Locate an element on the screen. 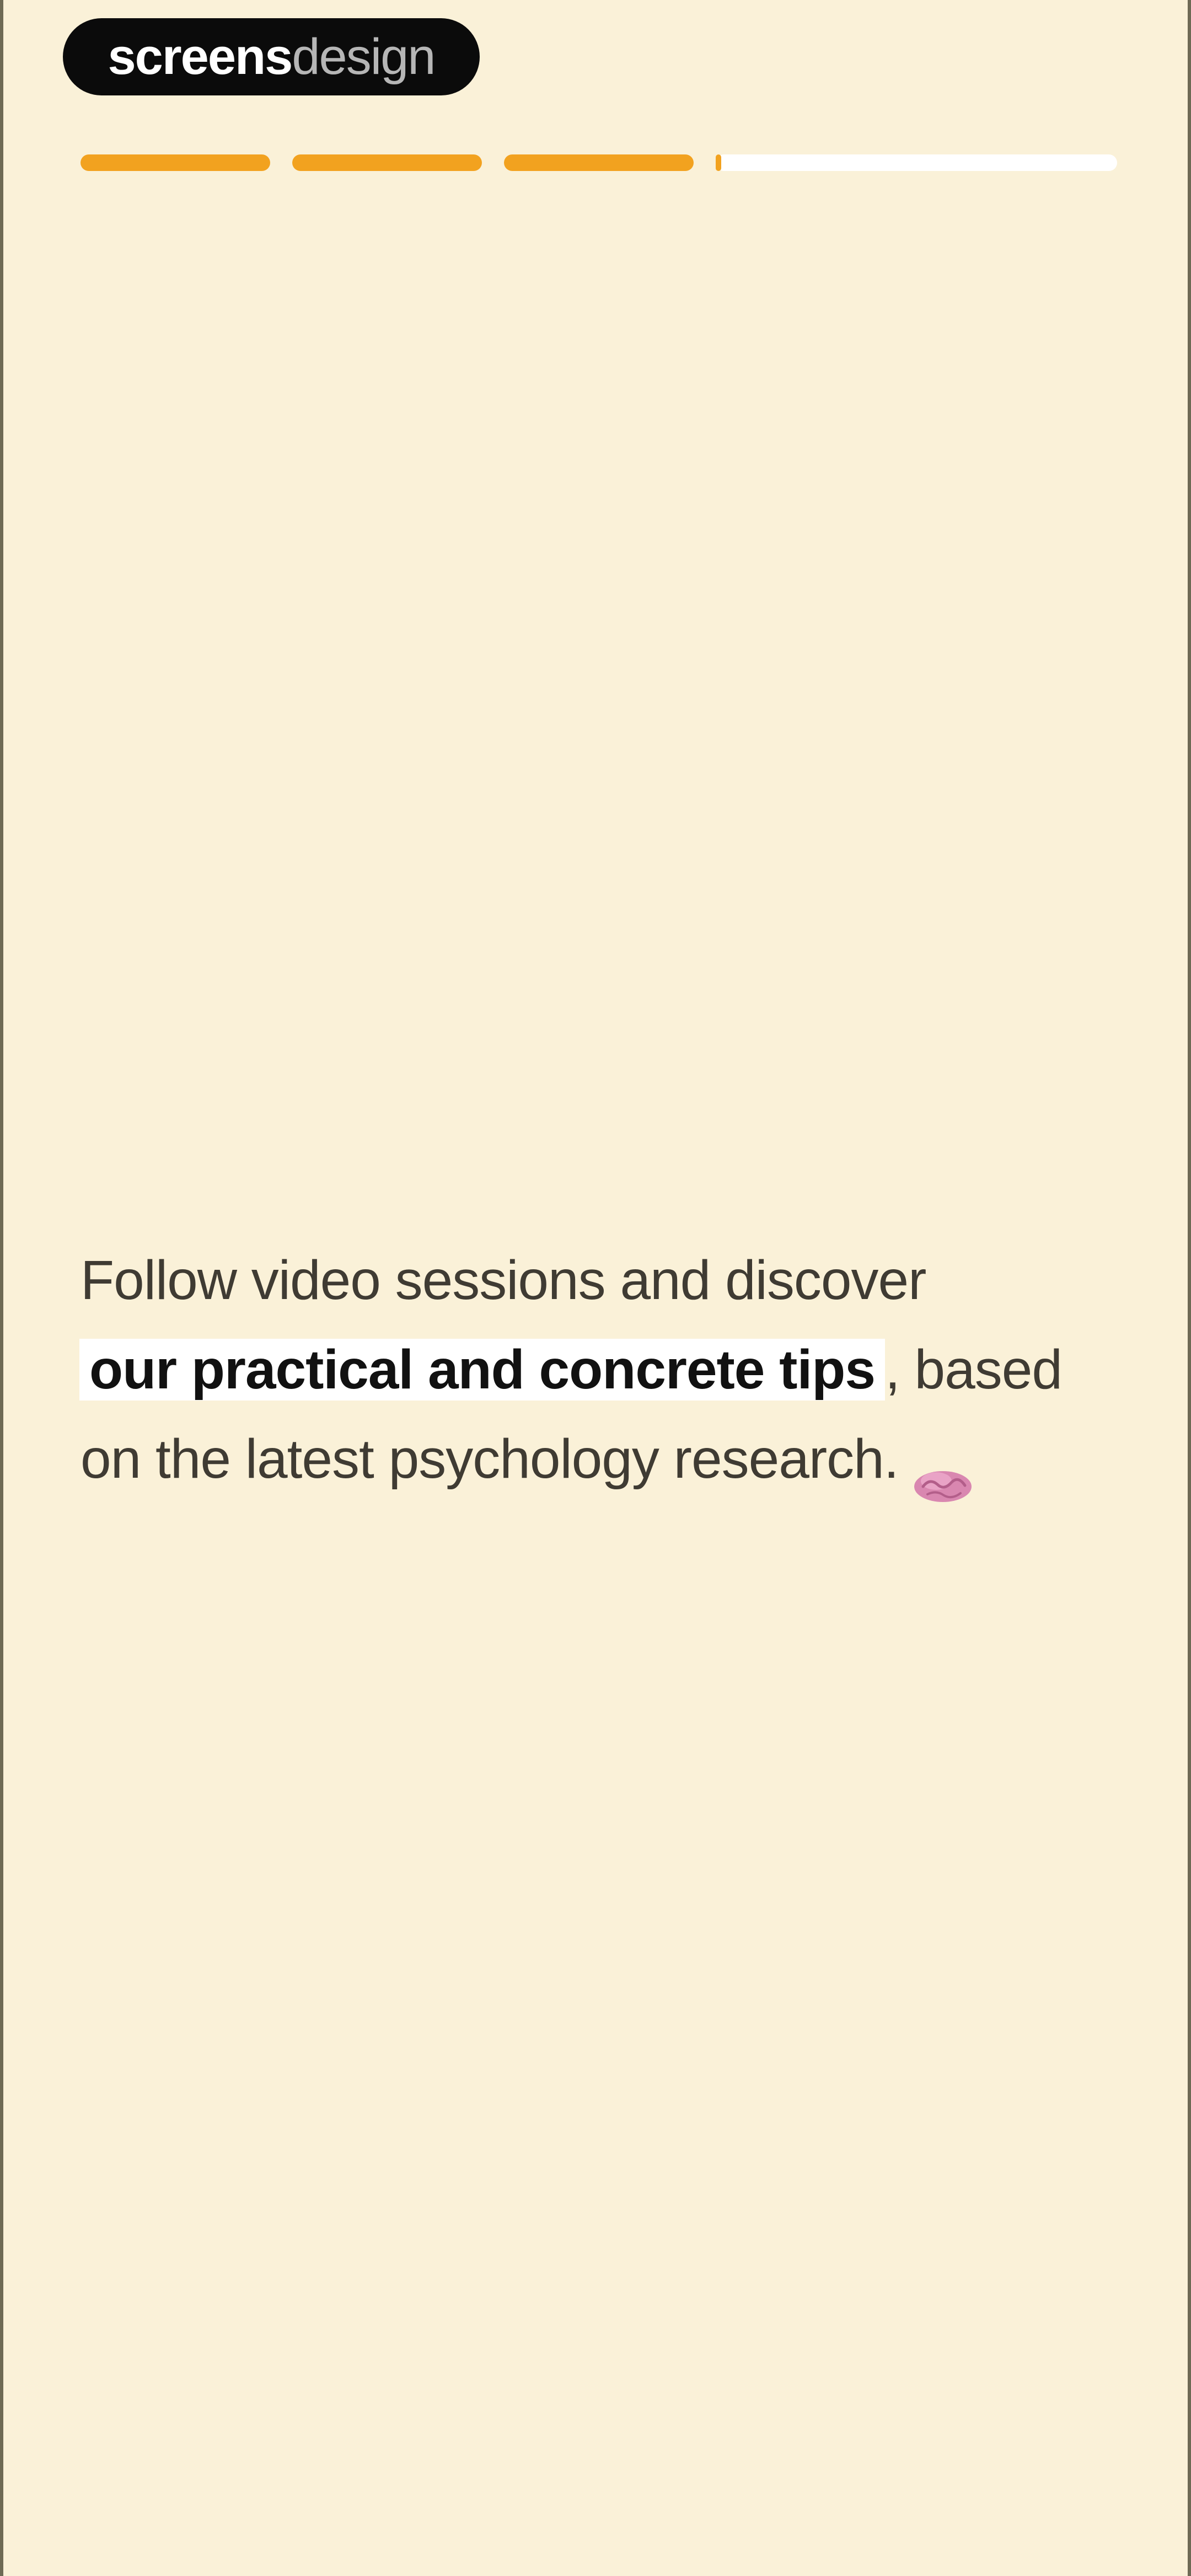 The image size is (1191, 2576). message-line-3-text: on the latest psychology research. is located at coordinates (490, 1459).